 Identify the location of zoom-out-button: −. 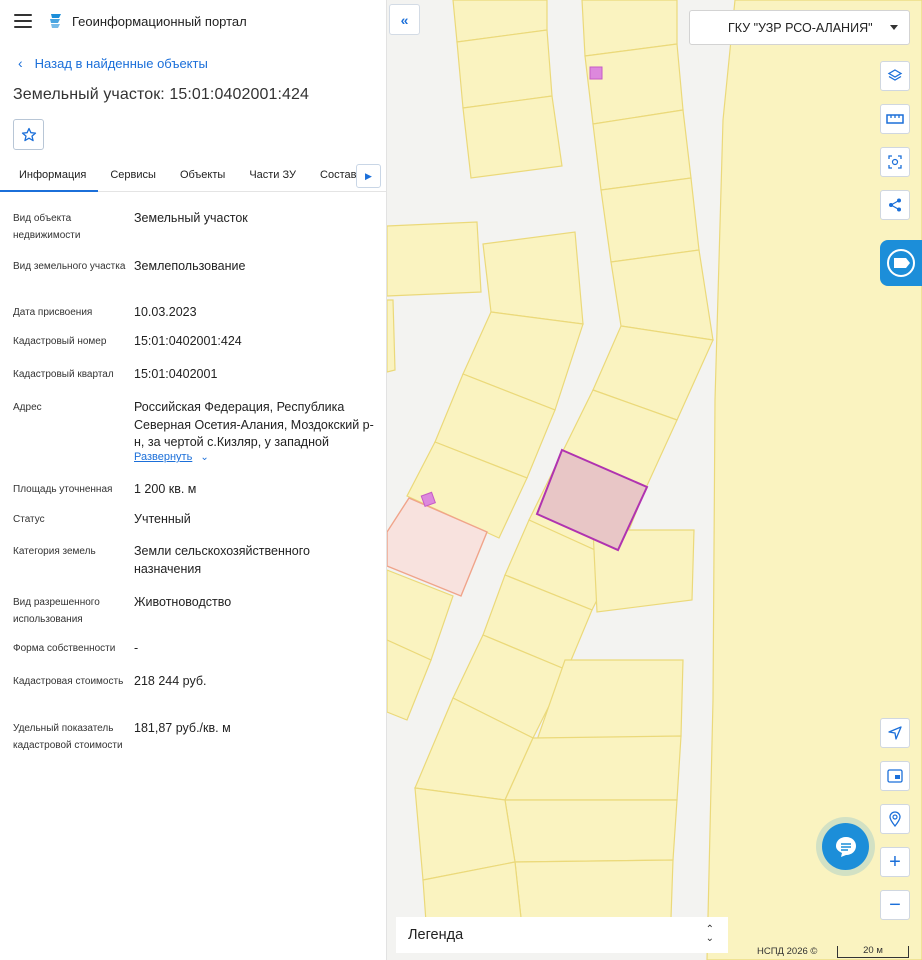
(895, 905).